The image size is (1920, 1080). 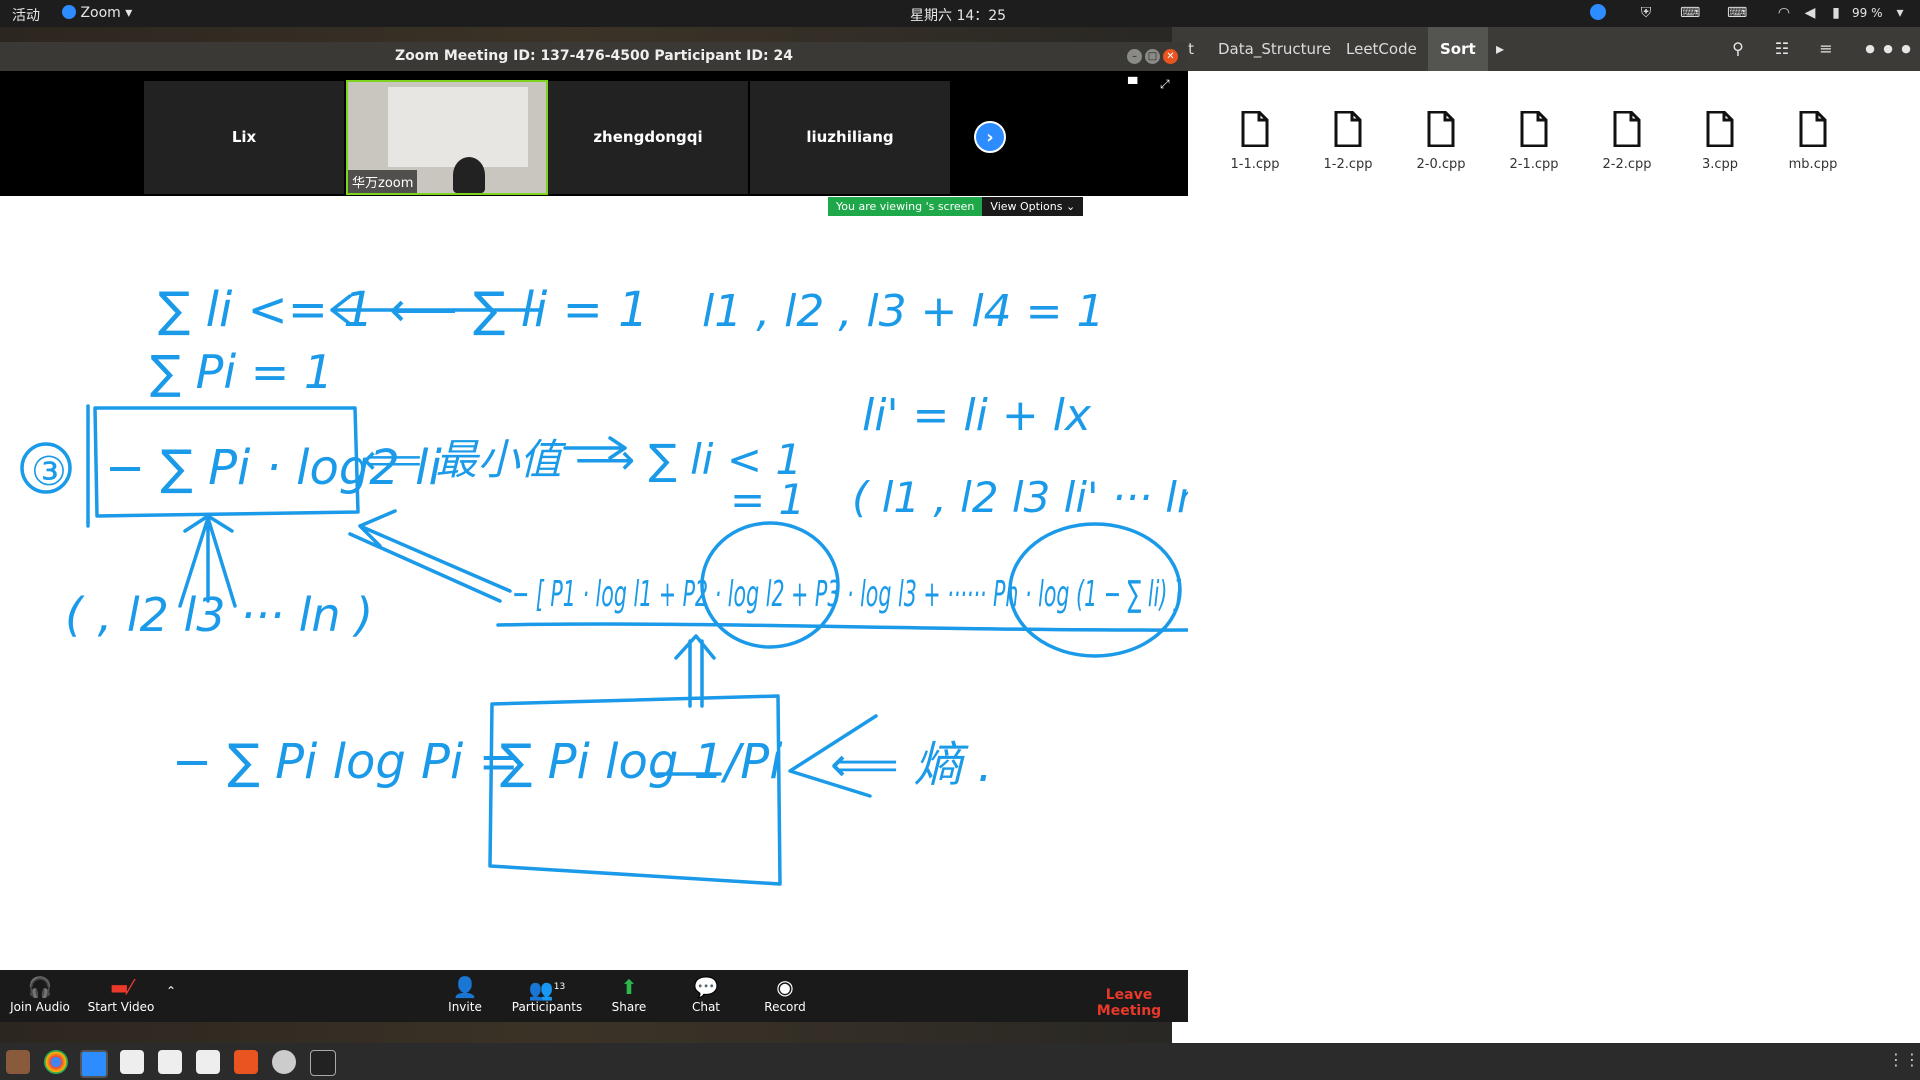 What do you see at coordinates (121, 994) in the screenshot?
I see `start-video-button: ▬⁄ Start Video` at bounding box center [121, 994].